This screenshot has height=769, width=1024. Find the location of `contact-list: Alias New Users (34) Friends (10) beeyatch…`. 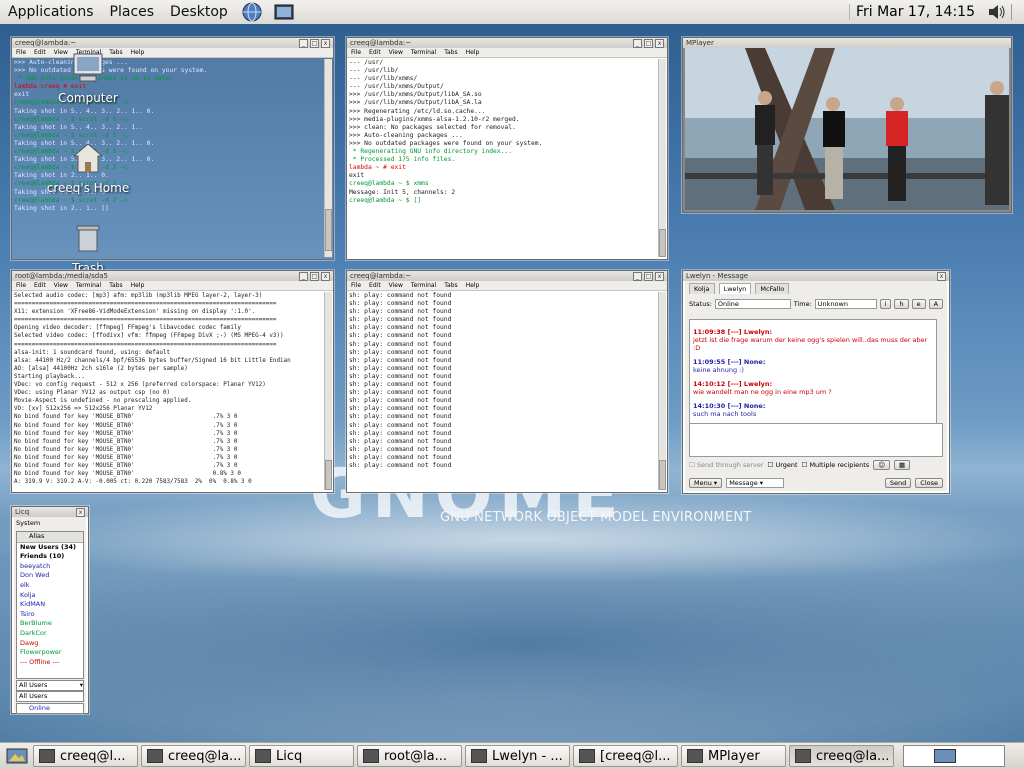

contact-list: Alias New Users (34) Friends (10) beeyatch… is located at coordinates (50, 605).